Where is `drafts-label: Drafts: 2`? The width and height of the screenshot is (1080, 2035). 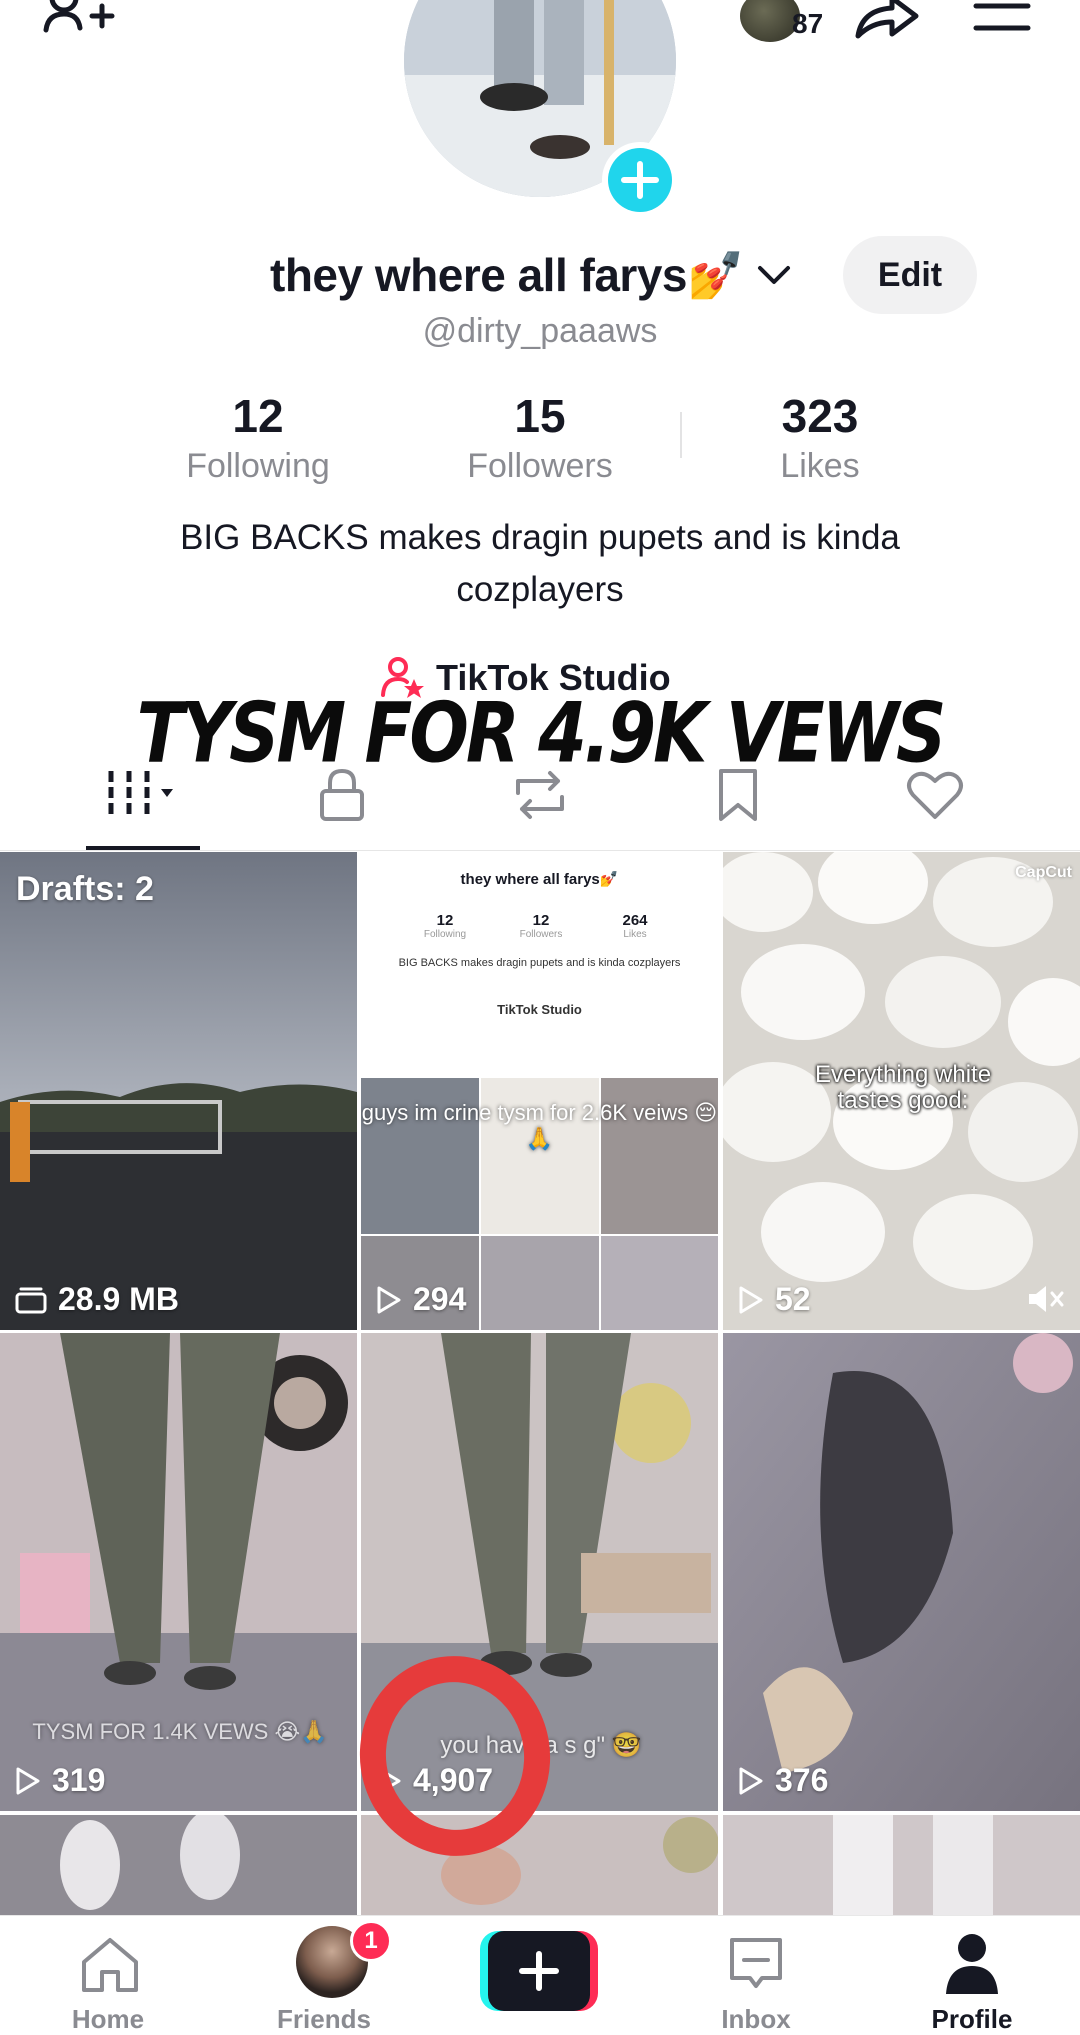
drafts-label: Drafts: 2 is located at coordinates (85, 889).